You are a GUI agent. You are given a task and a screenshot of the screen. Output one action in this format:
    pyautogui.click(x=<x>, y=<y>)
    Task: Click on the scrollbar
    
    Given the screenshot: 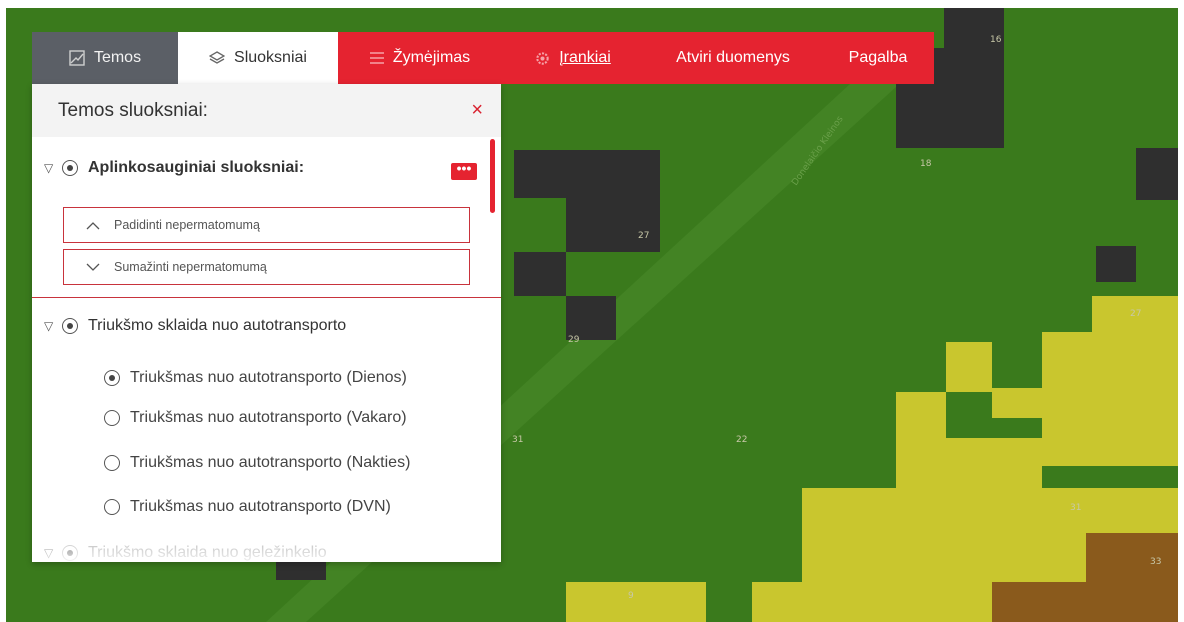 What is the action you would take?
    pyautogui.click(x=492, y=176)
    